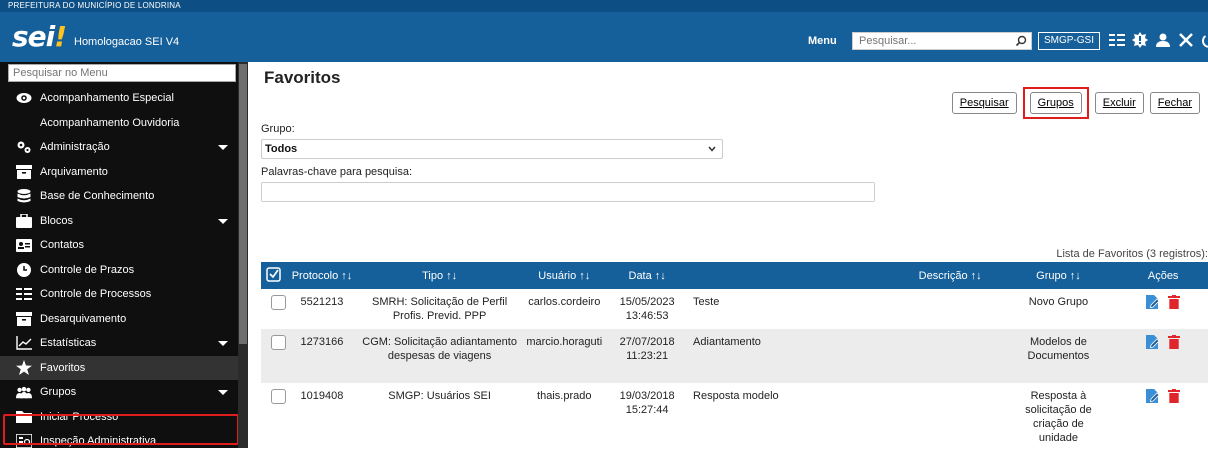  What do you see at coordinates (1055, 103) in the screenshot?
I see `groups-button: Grupos` at bounding box center [1055, 103].